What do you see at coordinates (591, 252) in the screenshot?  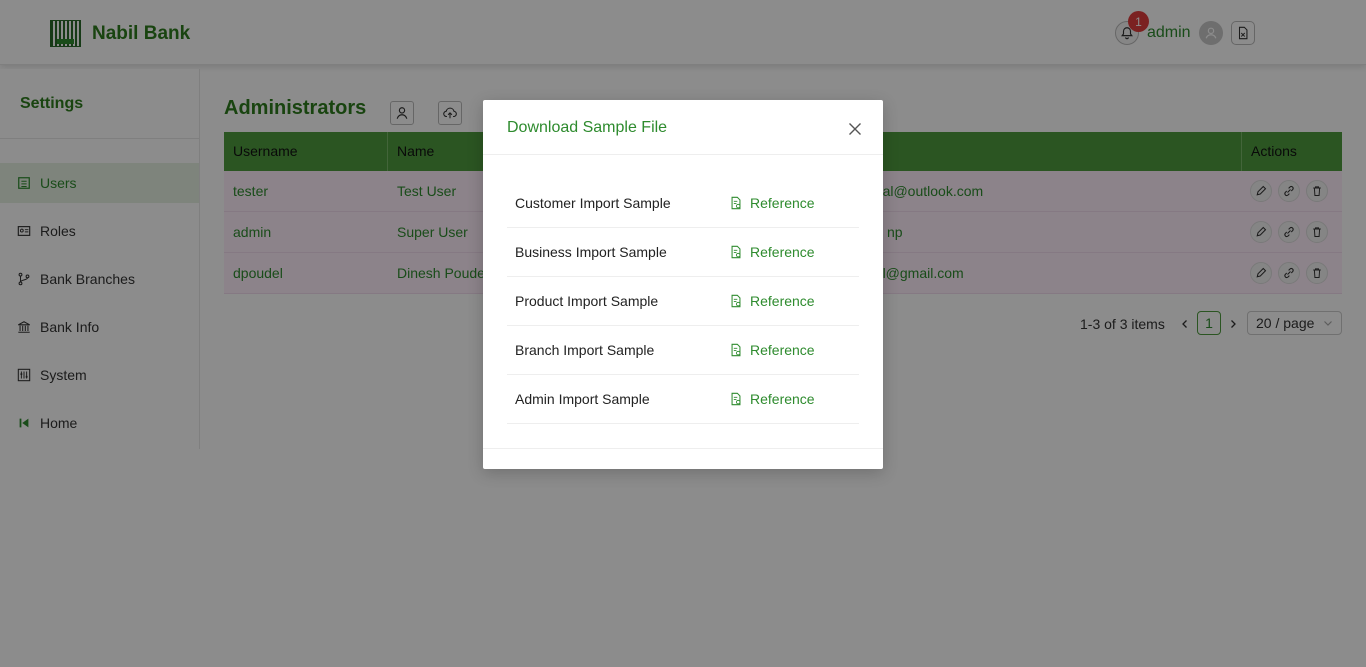 I see `sample-name: Business Import Sample` at bounding box center [591, 252].